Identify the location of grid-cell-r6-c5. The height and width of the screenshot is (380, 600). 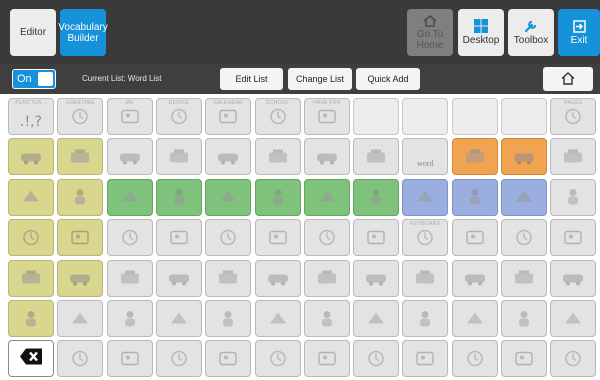
(277, 359).